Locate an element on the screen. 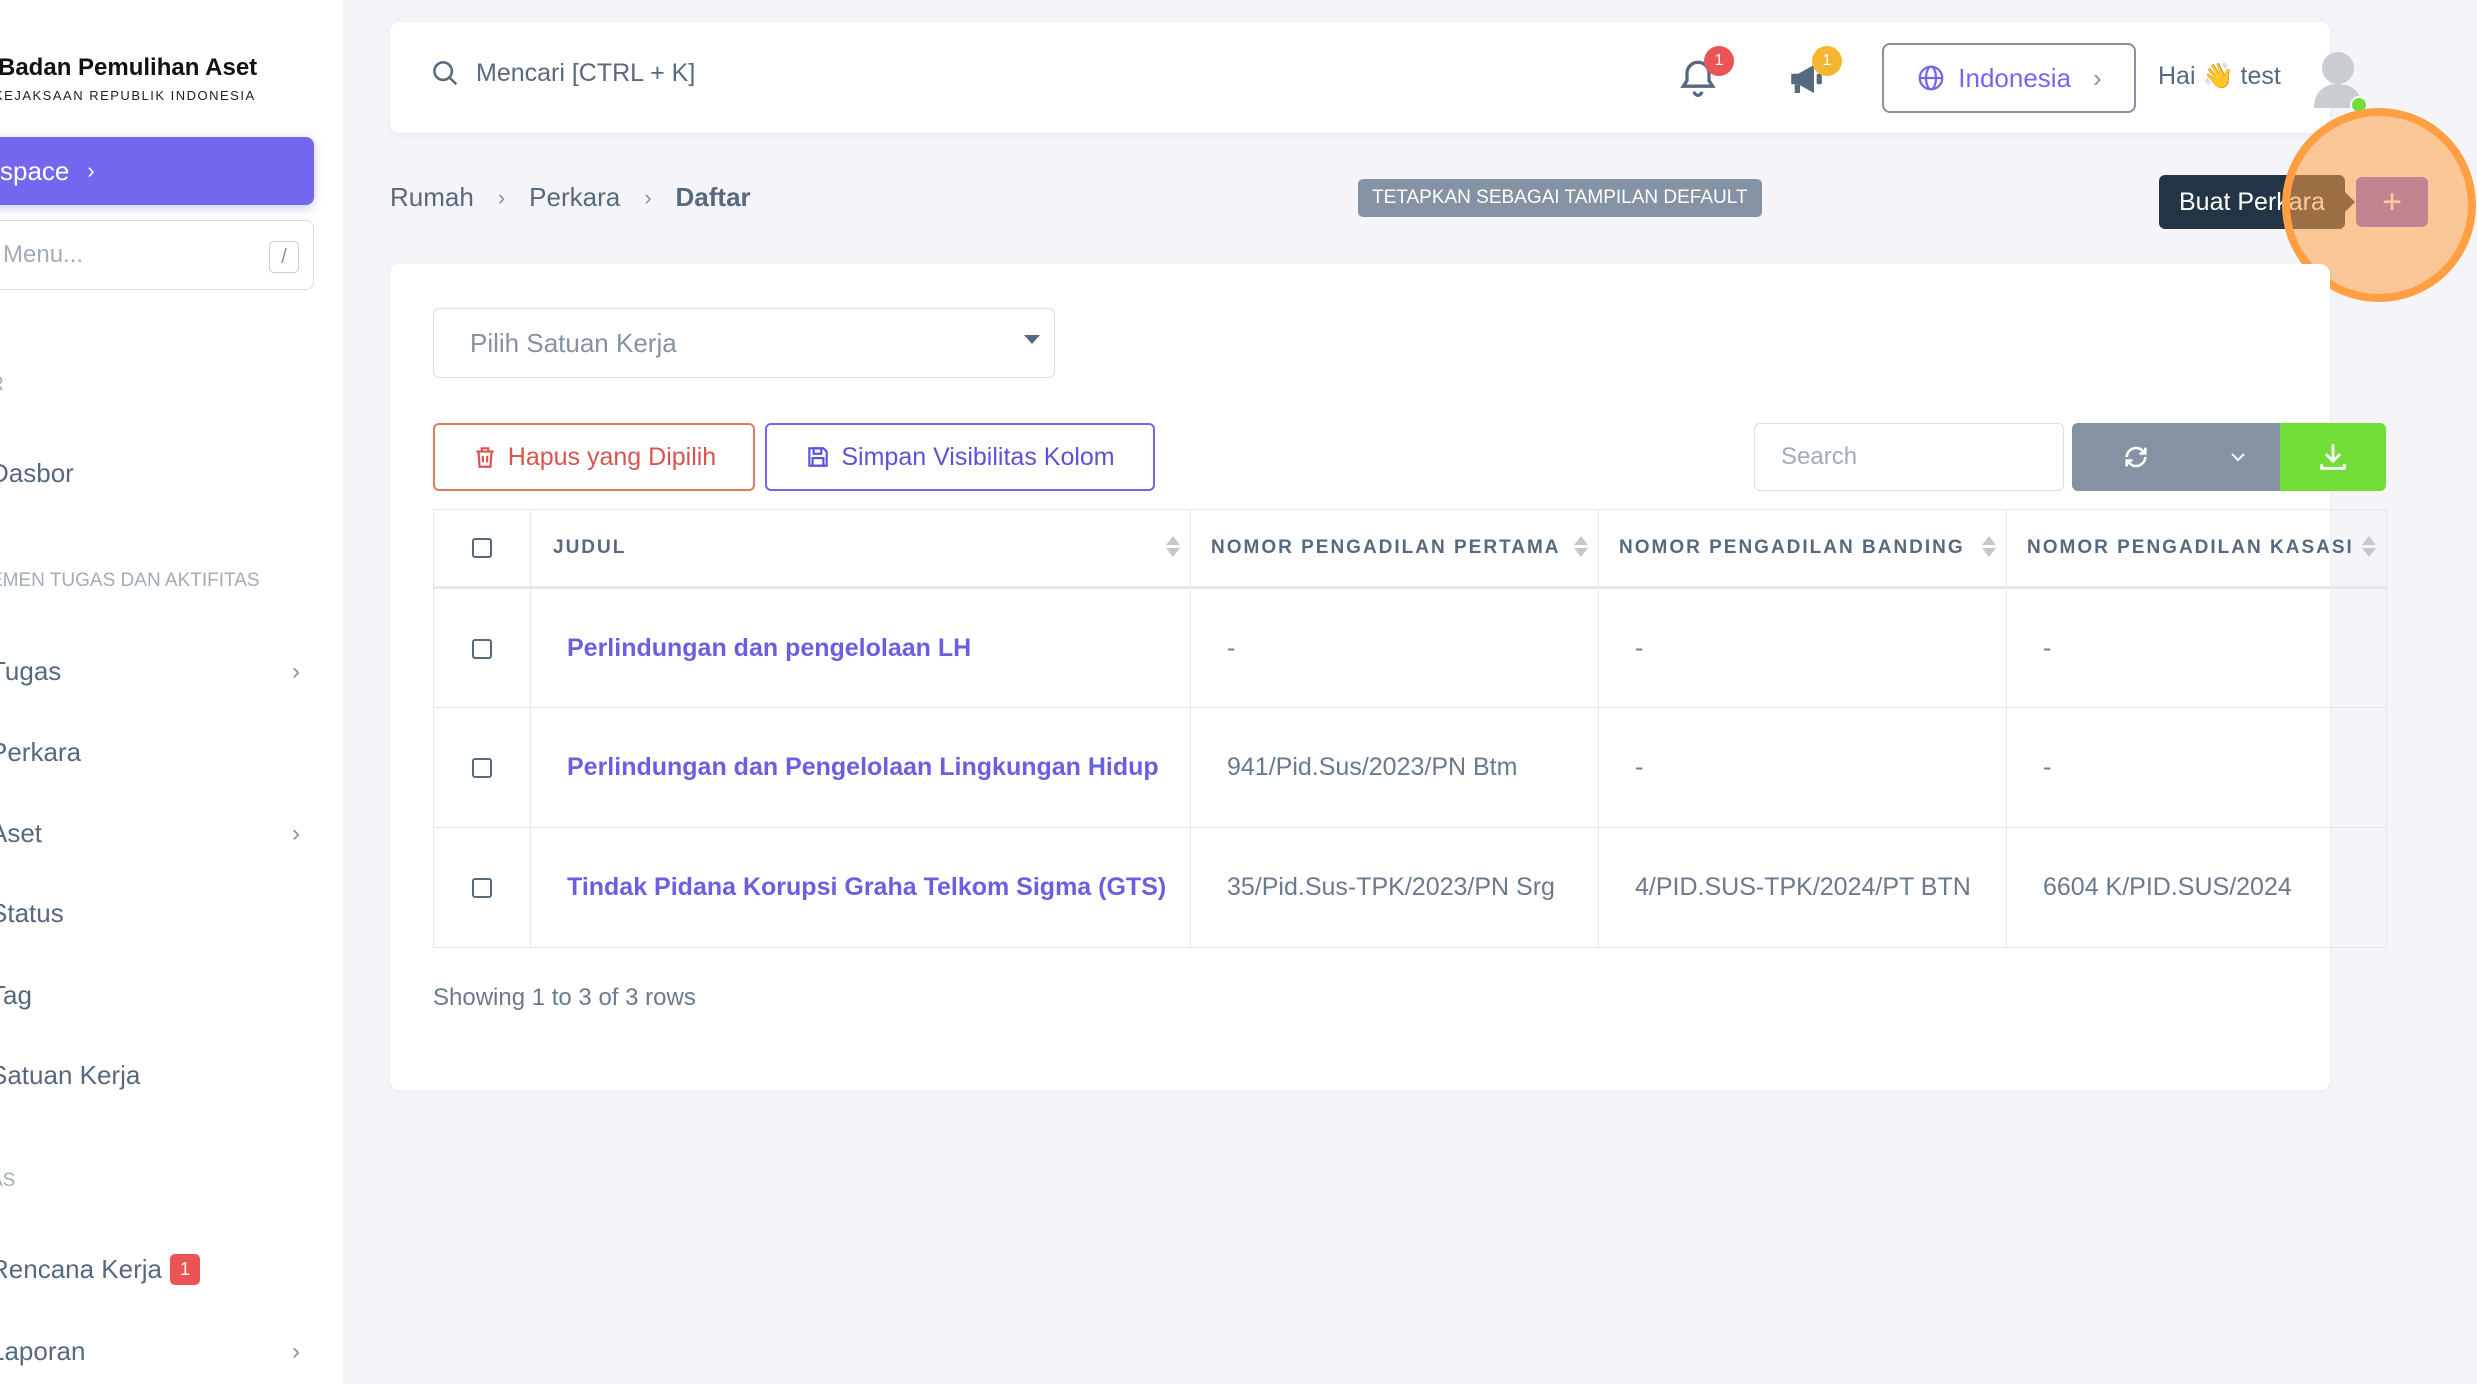  breadcrumb-home: Rumah is located at coordinates (432, 197).